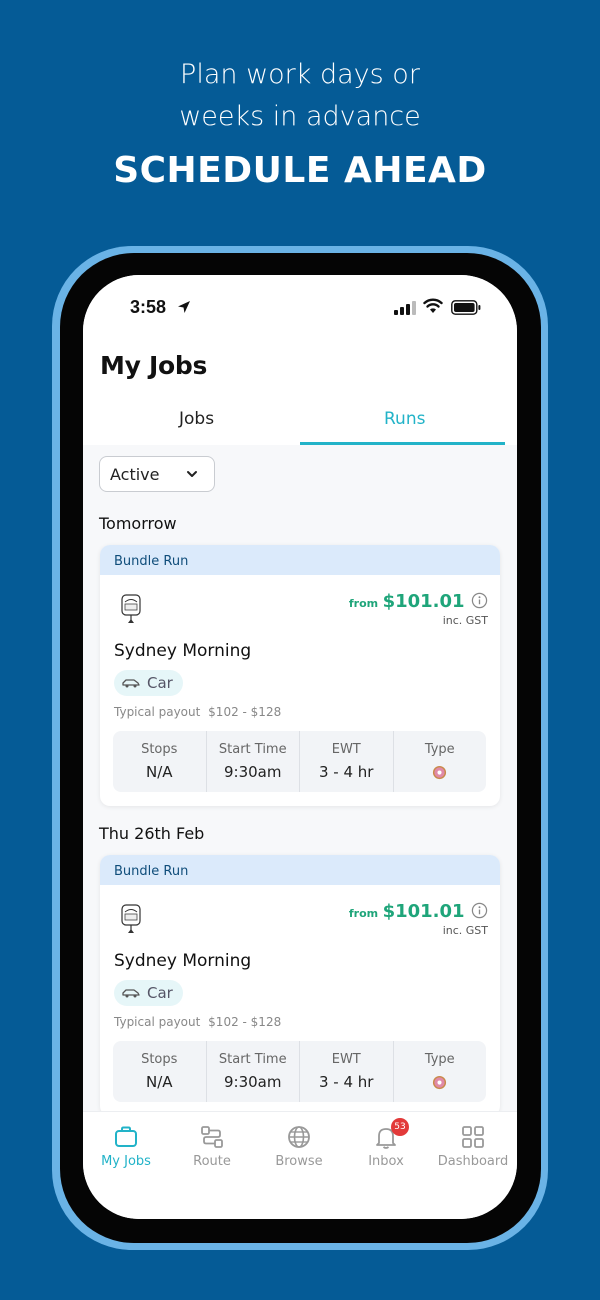 Image resolution: width=600 pixels, height=1300 pixels. What do you see at coordinates (300, 74) in the screenshot?
I see `promo-subtitle-line1: Plan work days or` at bounding box center [300, 74].